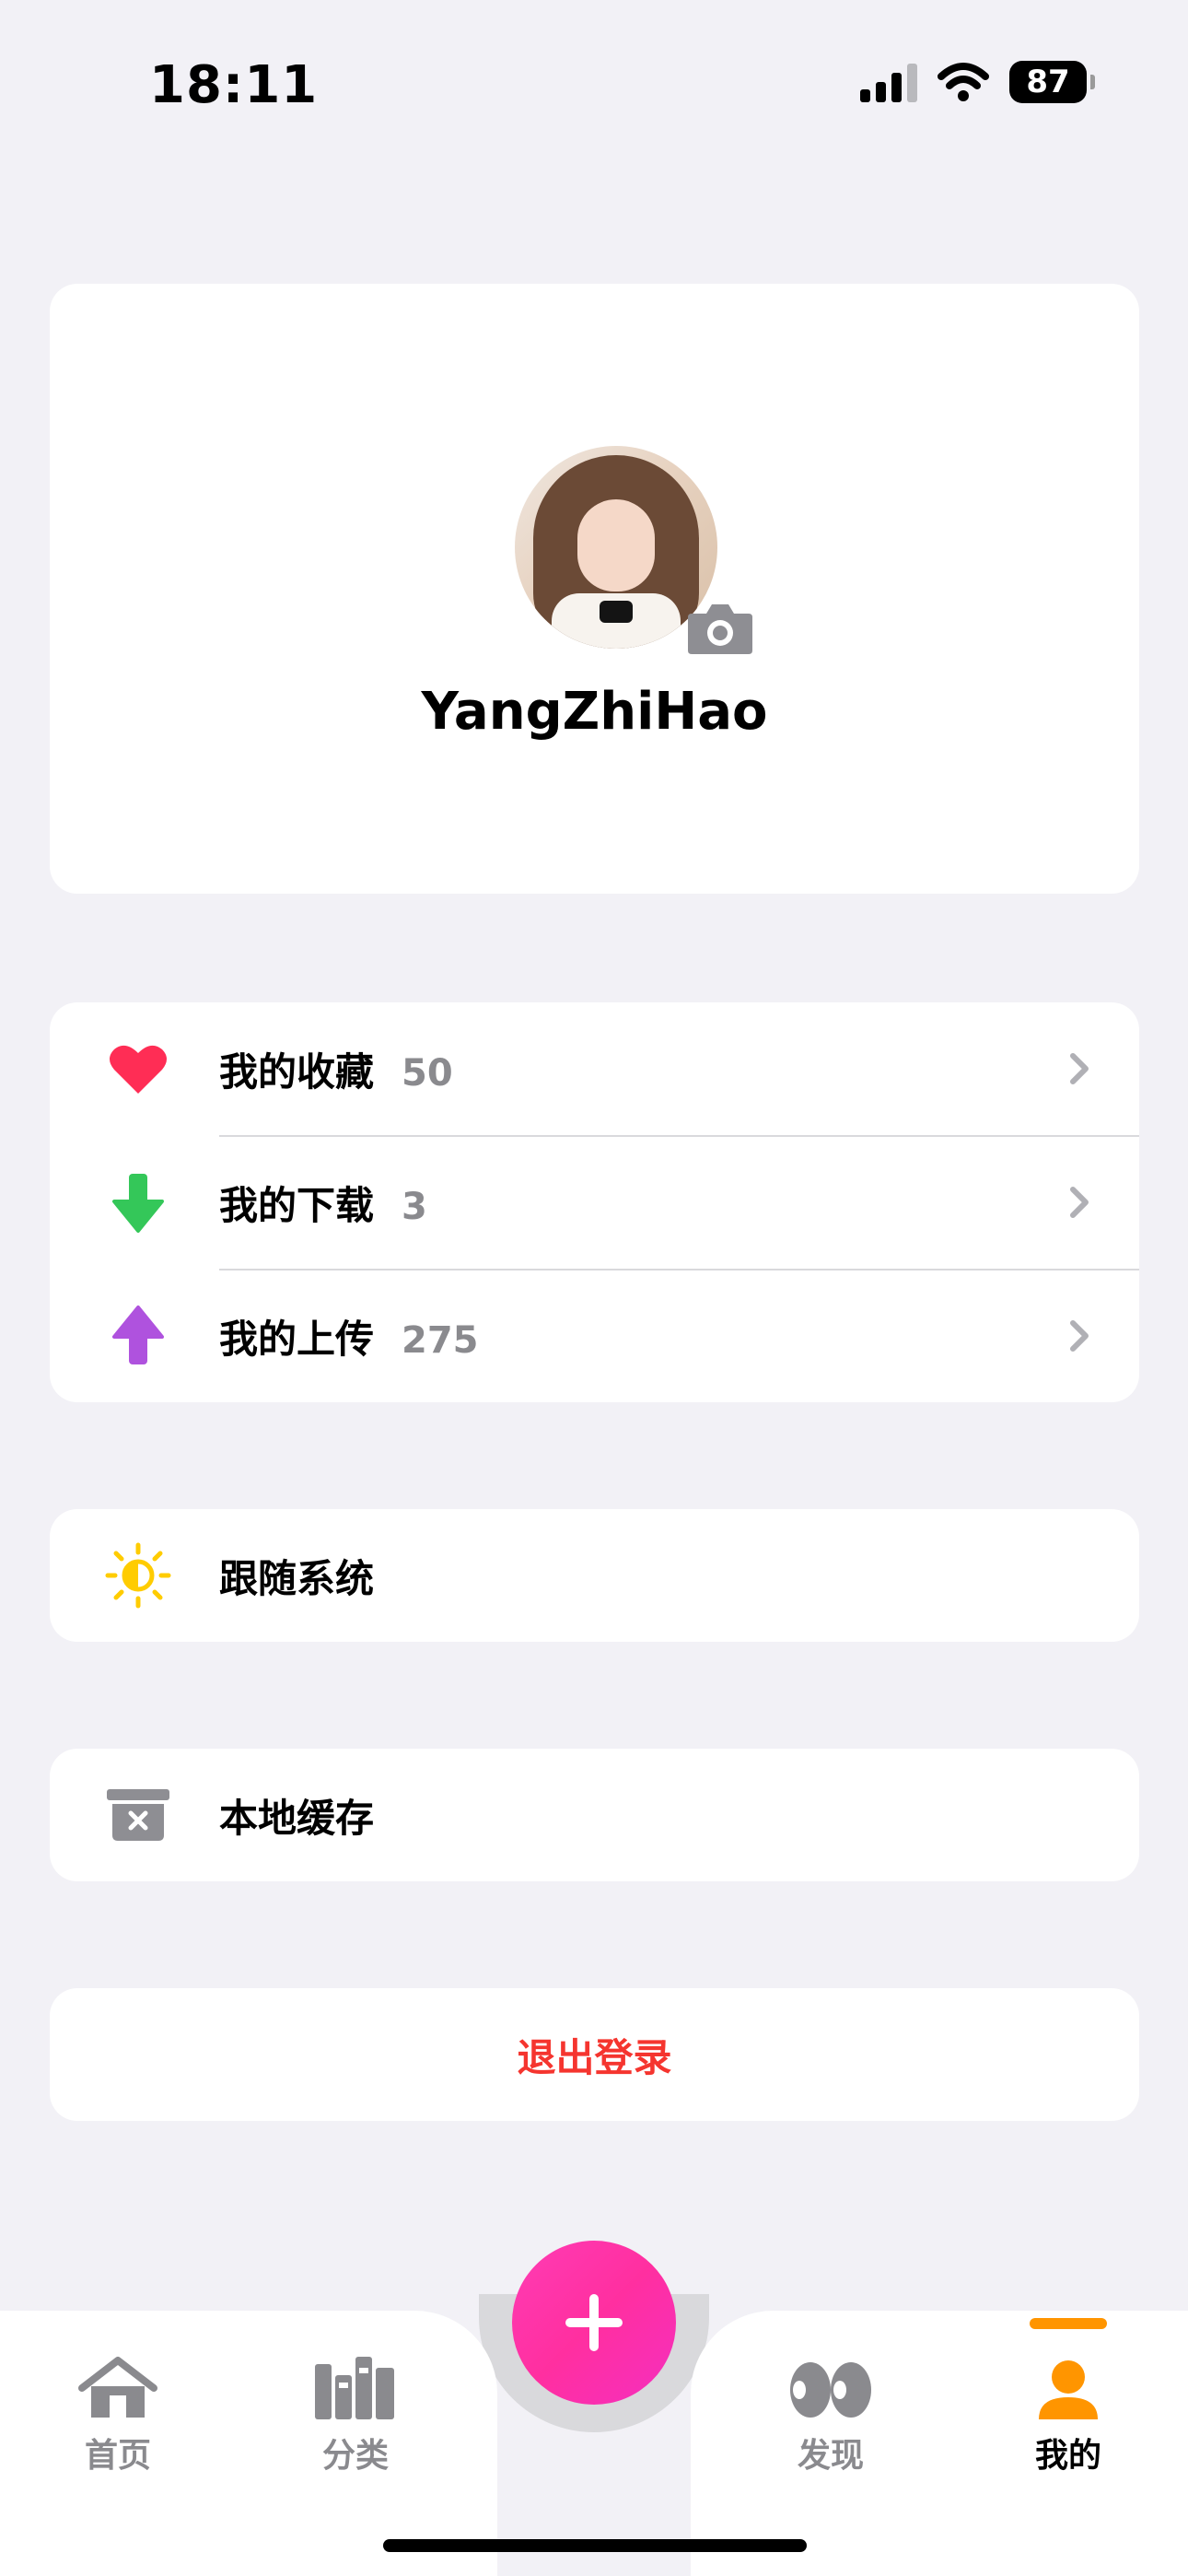 This screenshot has height=2576, width=1188. What do you see at coordinates (138, 1575) in the screenshot?
I see `sun-half-icon` at bounding box center [138, 1575].